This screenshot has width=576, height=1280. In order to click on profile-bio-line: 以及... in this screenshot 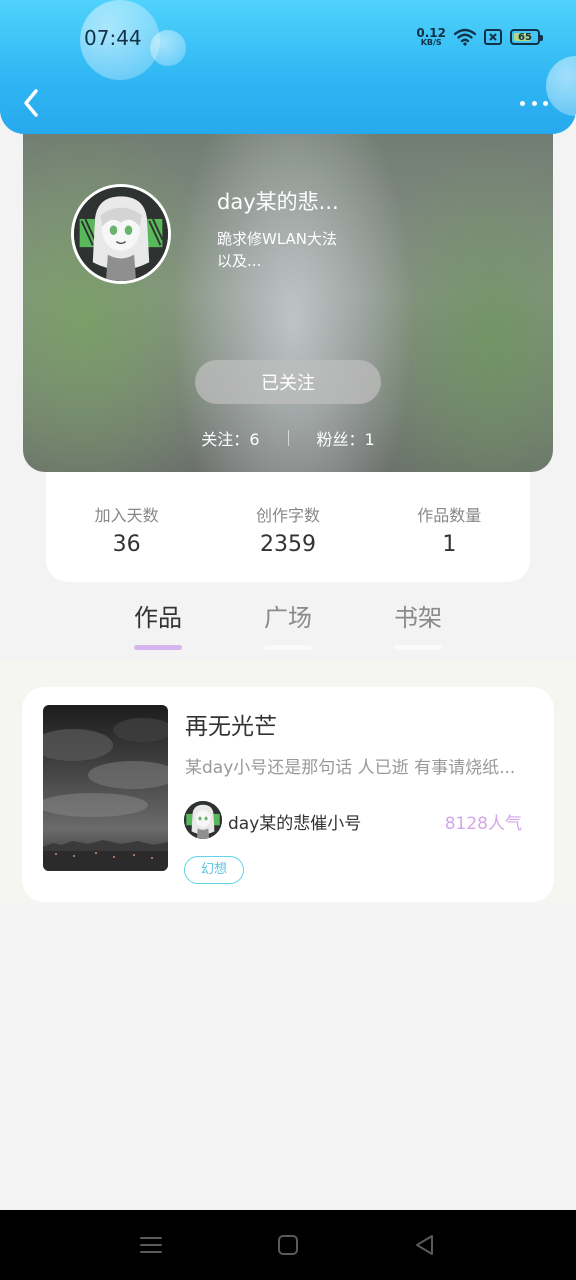, I will do `click(239, 261)`.